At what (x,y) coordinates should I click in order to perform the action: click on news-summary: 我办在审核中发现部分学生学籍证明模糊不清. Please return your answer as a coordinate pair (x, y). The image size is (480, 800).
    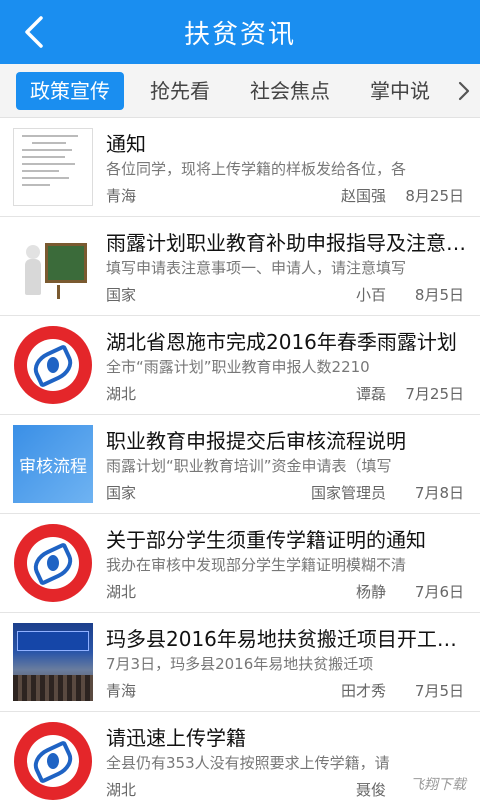
    Looking at the image, I should click on (256, 565).